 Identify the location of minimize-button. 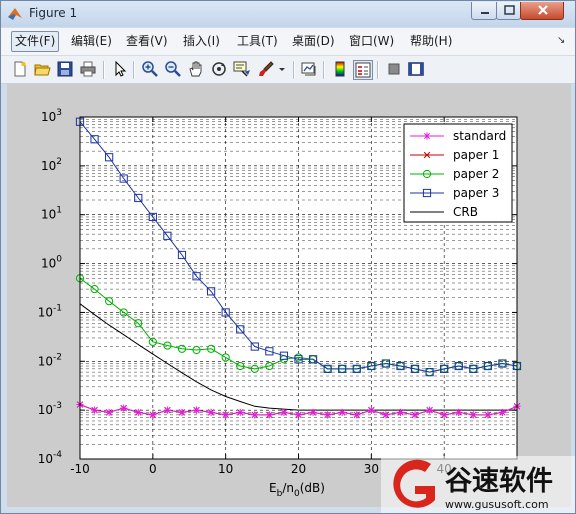
(484, 11).